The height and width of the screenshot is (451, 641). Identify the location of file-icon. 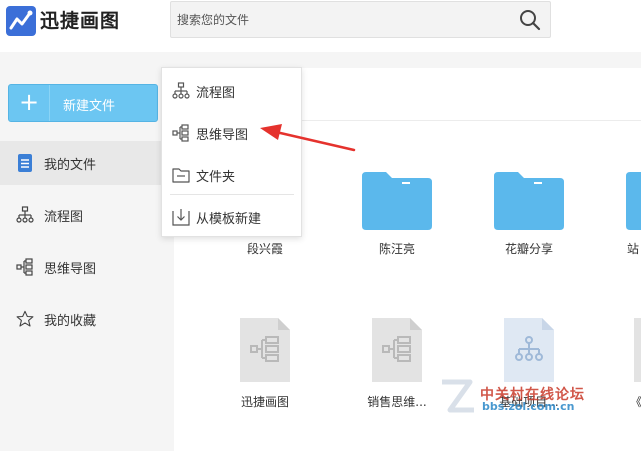
(637, 350).